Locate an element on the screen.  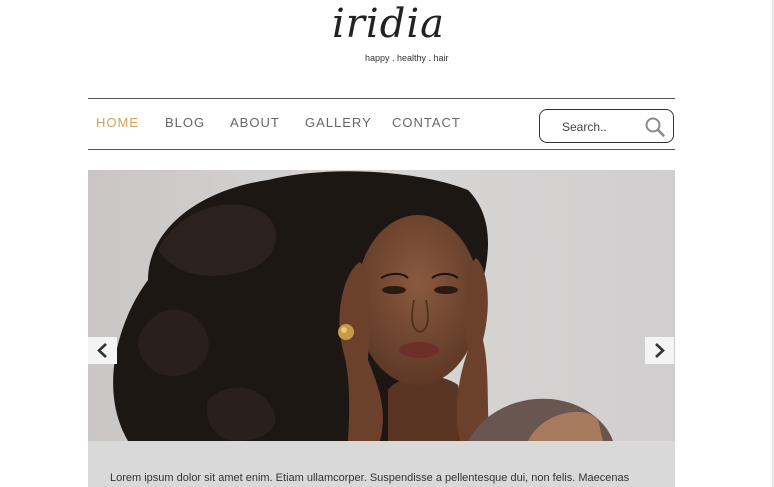
slider-next-button is located at coordinates (659, 350).